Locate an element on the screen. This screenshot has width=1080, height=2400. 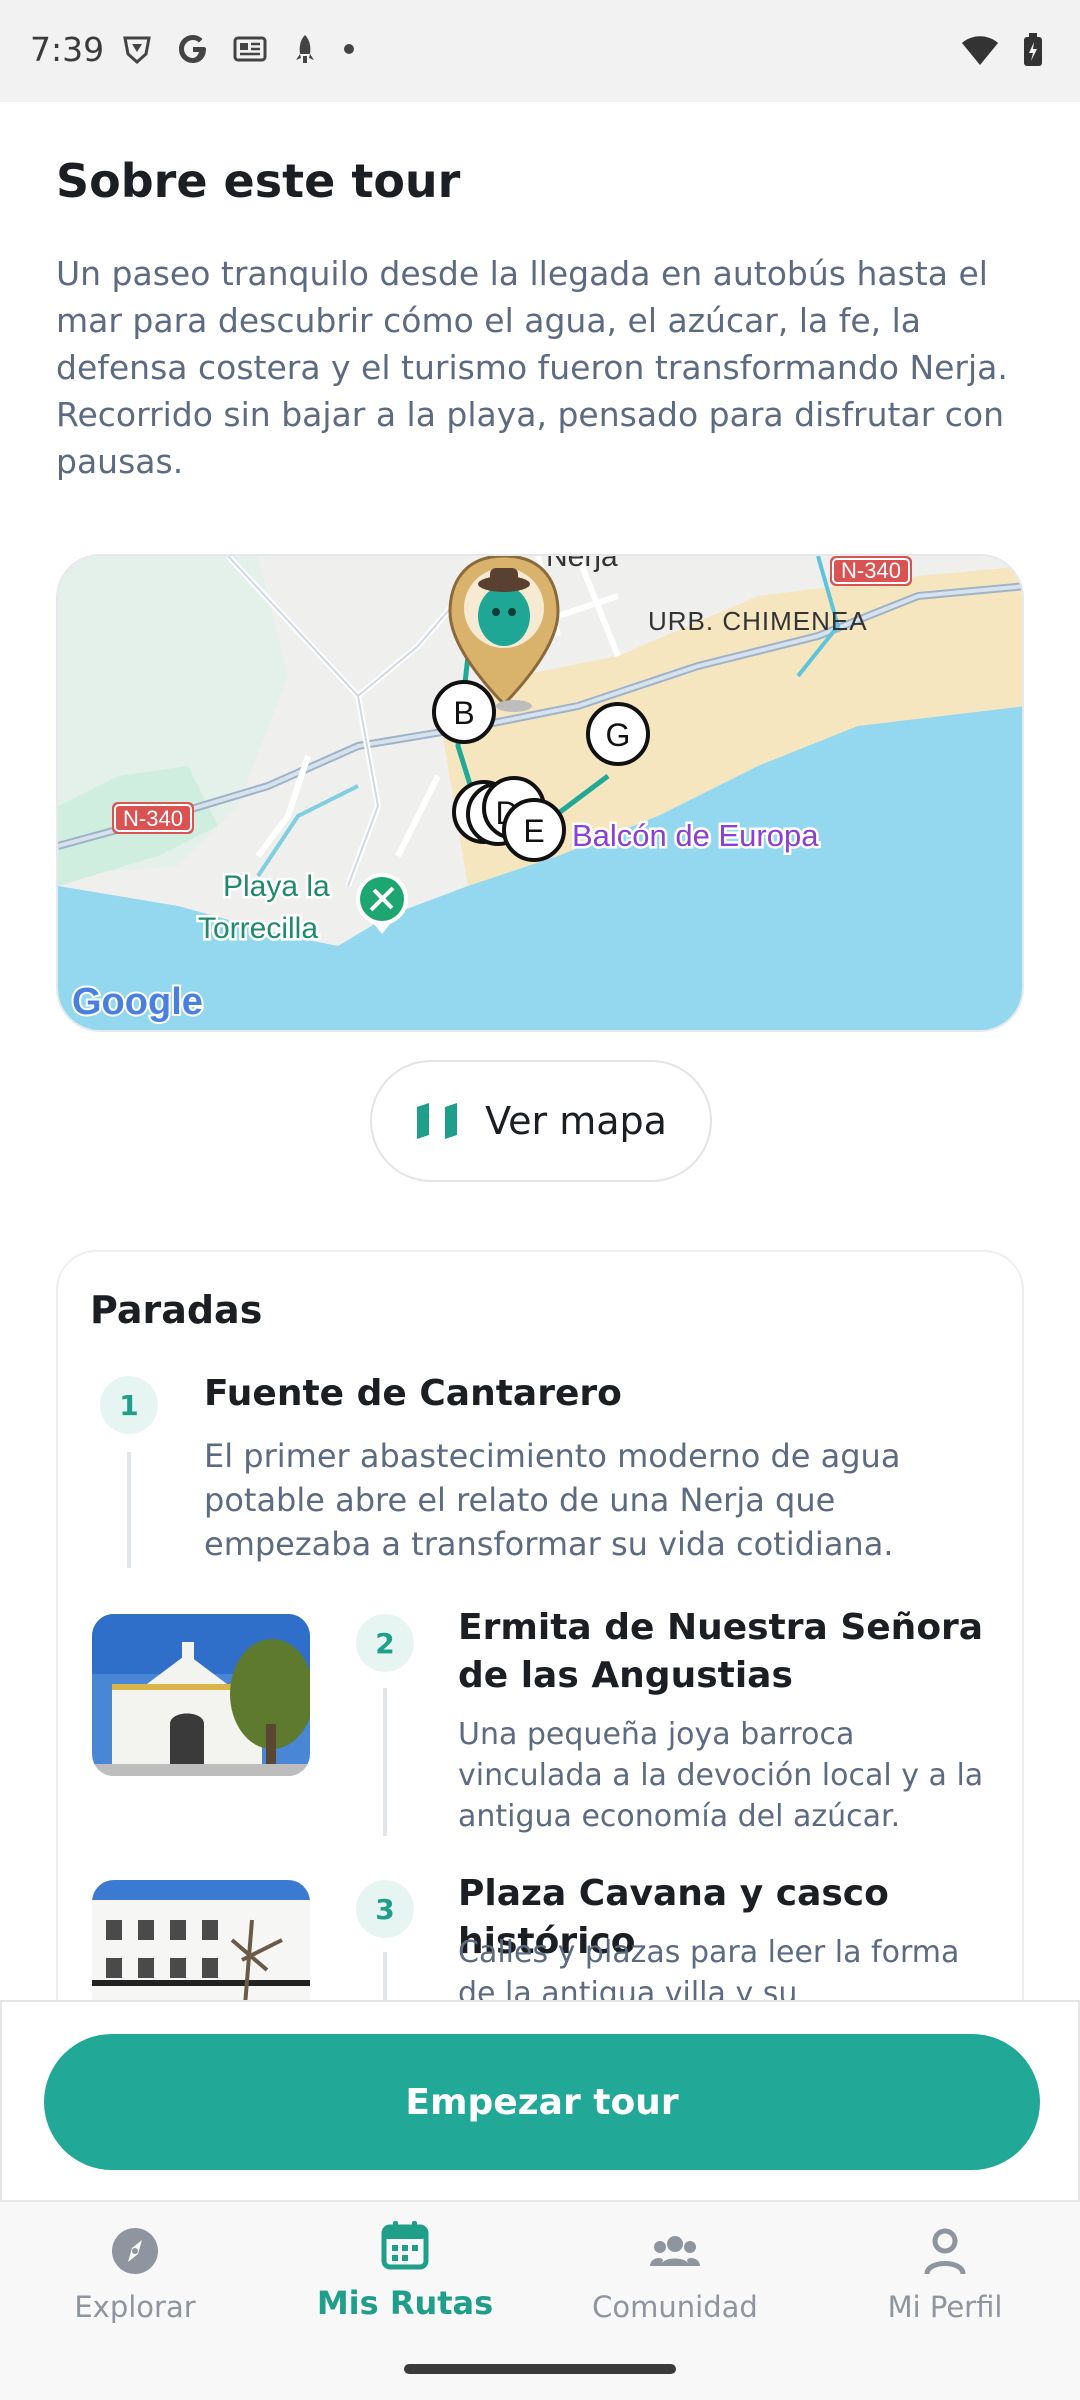
about-title: Sobre este tour is located at coordinates (258, 181).